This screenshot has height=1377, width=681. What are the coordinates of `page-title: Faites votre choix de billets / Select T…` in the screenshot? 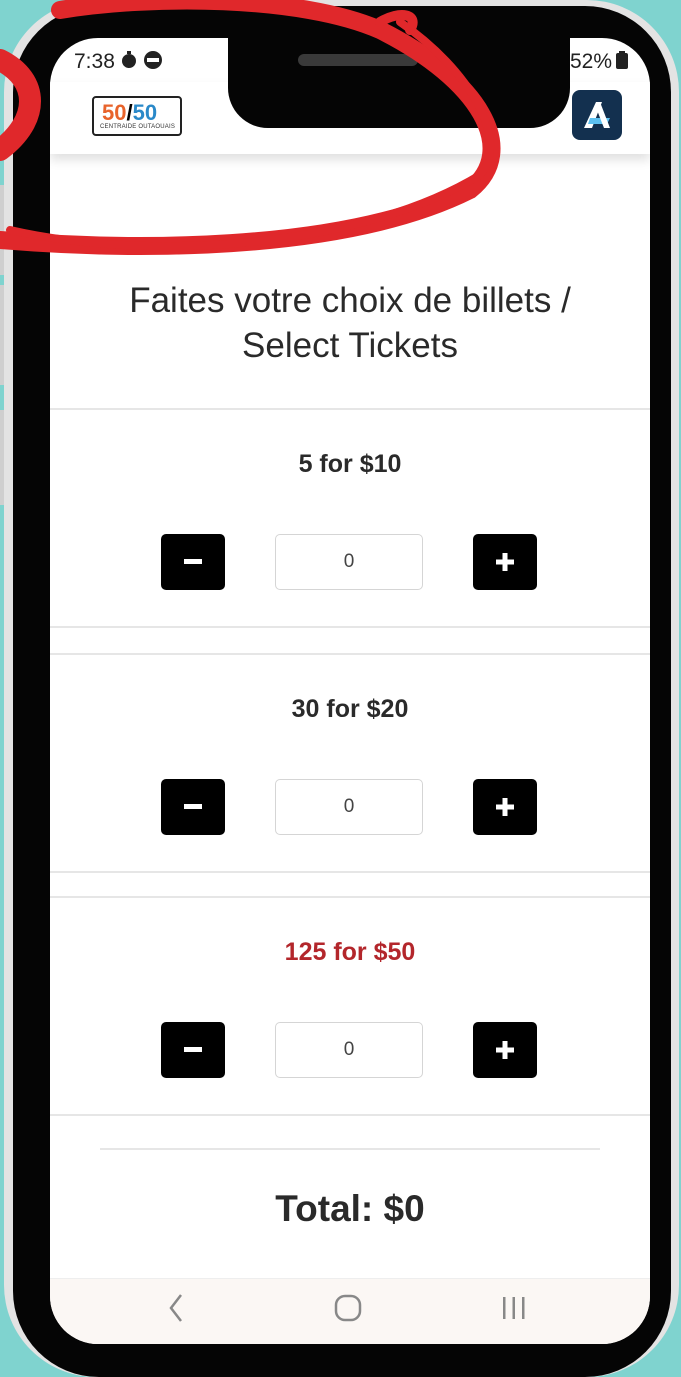 It's located at (350, 323).